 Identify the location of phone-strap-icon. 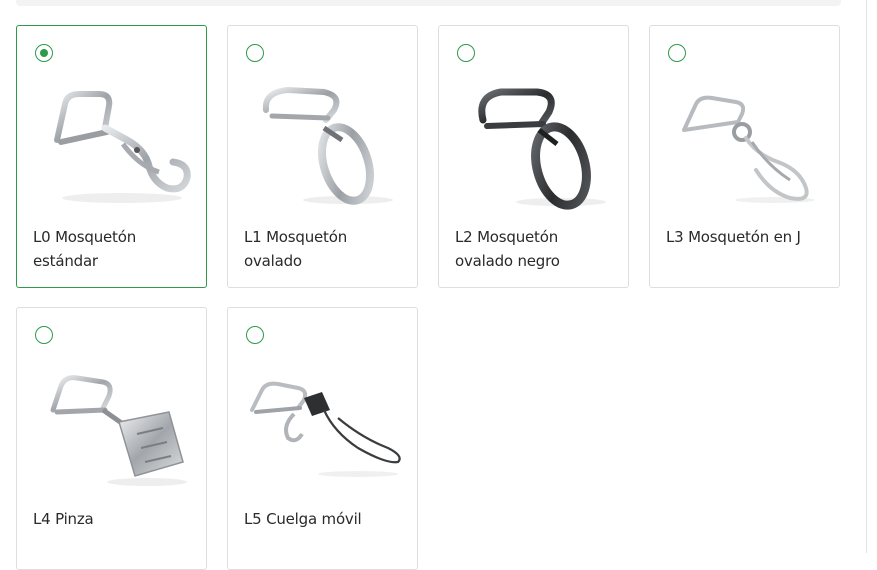
(323, 422).